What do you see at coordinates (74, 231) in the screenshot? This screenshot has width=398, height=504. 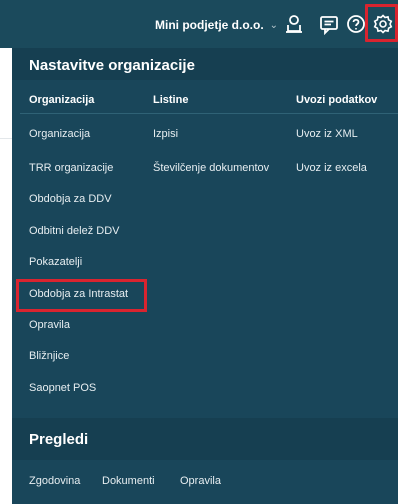 I see `menu-item-odbitni-delez-ddv: Odbitni delež DDV` at bounding box center [74, 231].